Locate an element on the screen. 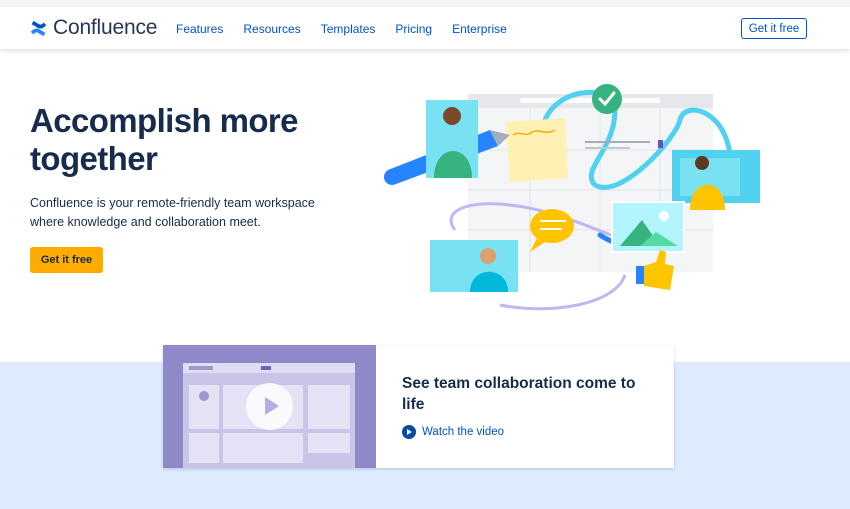 The image size is (850, 509). play-circle-icon is located at coordinates (409, 432).